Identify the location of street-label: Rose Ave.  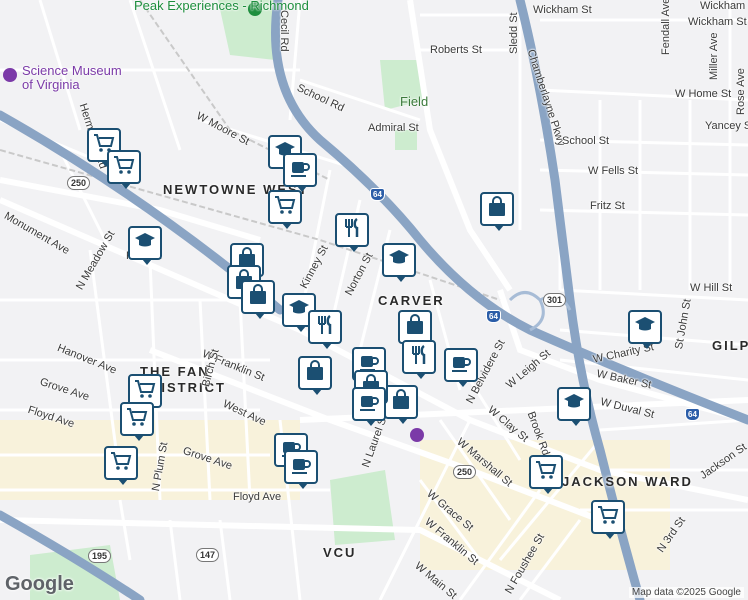
(741, 91).